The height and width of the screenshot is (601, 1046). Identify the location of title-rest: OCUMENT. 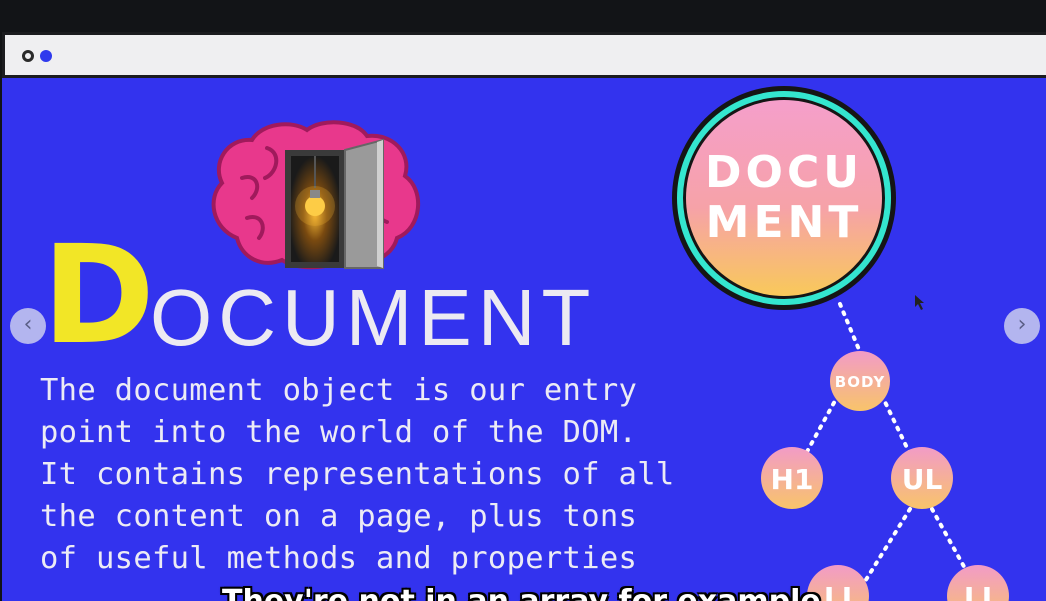
(373, 317).